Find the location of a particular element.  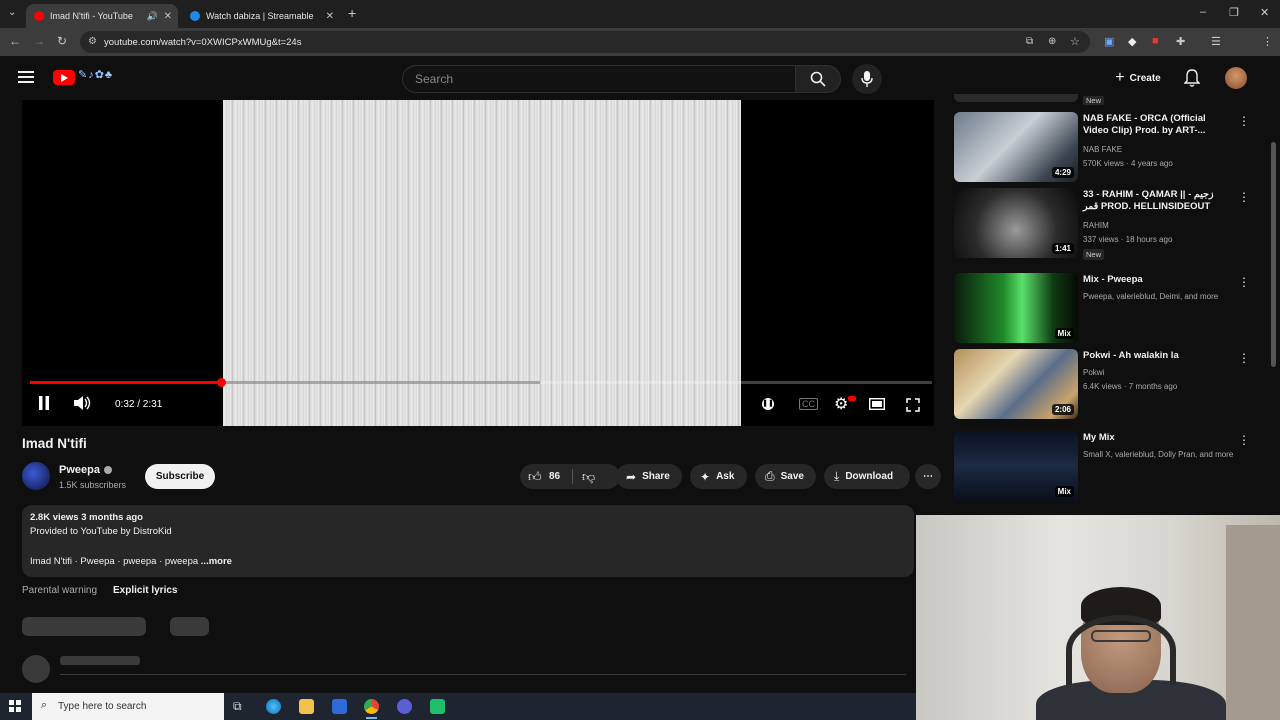

search-icon: ⌕ is located at coordinates (44, 705).